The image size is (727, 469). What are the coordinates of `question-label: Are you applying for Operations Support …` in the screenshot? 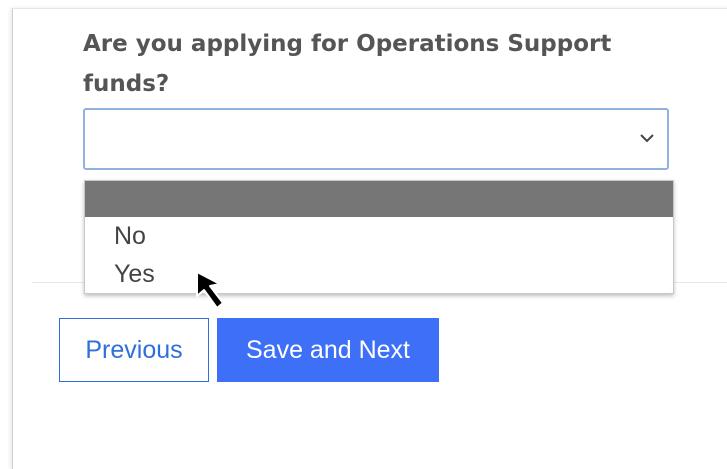 It's located at (347, 64).